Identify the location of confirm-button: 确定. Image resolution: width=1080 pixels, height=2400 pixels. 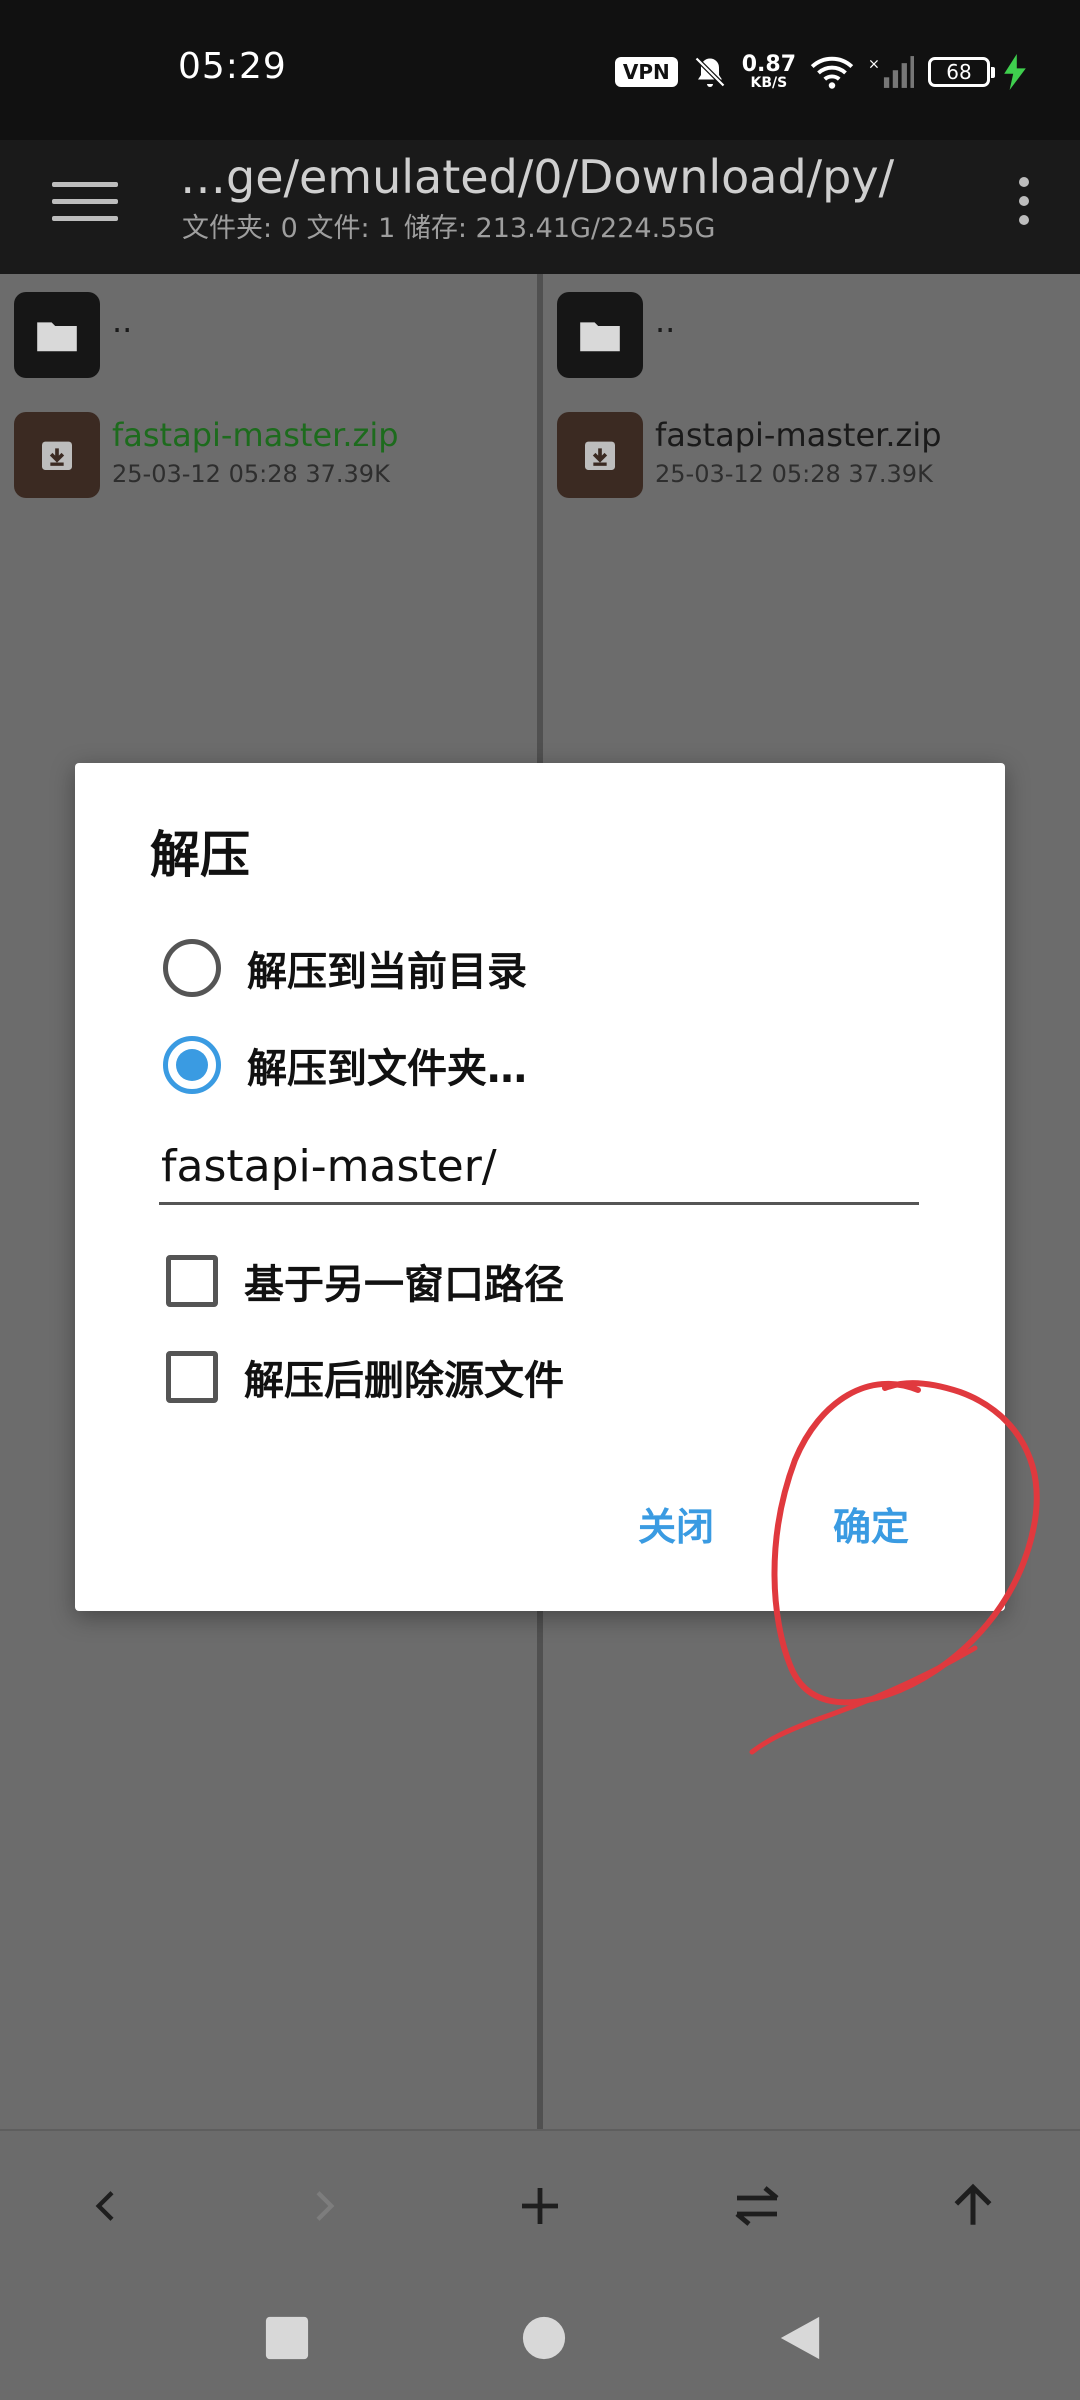
(871, 1523).